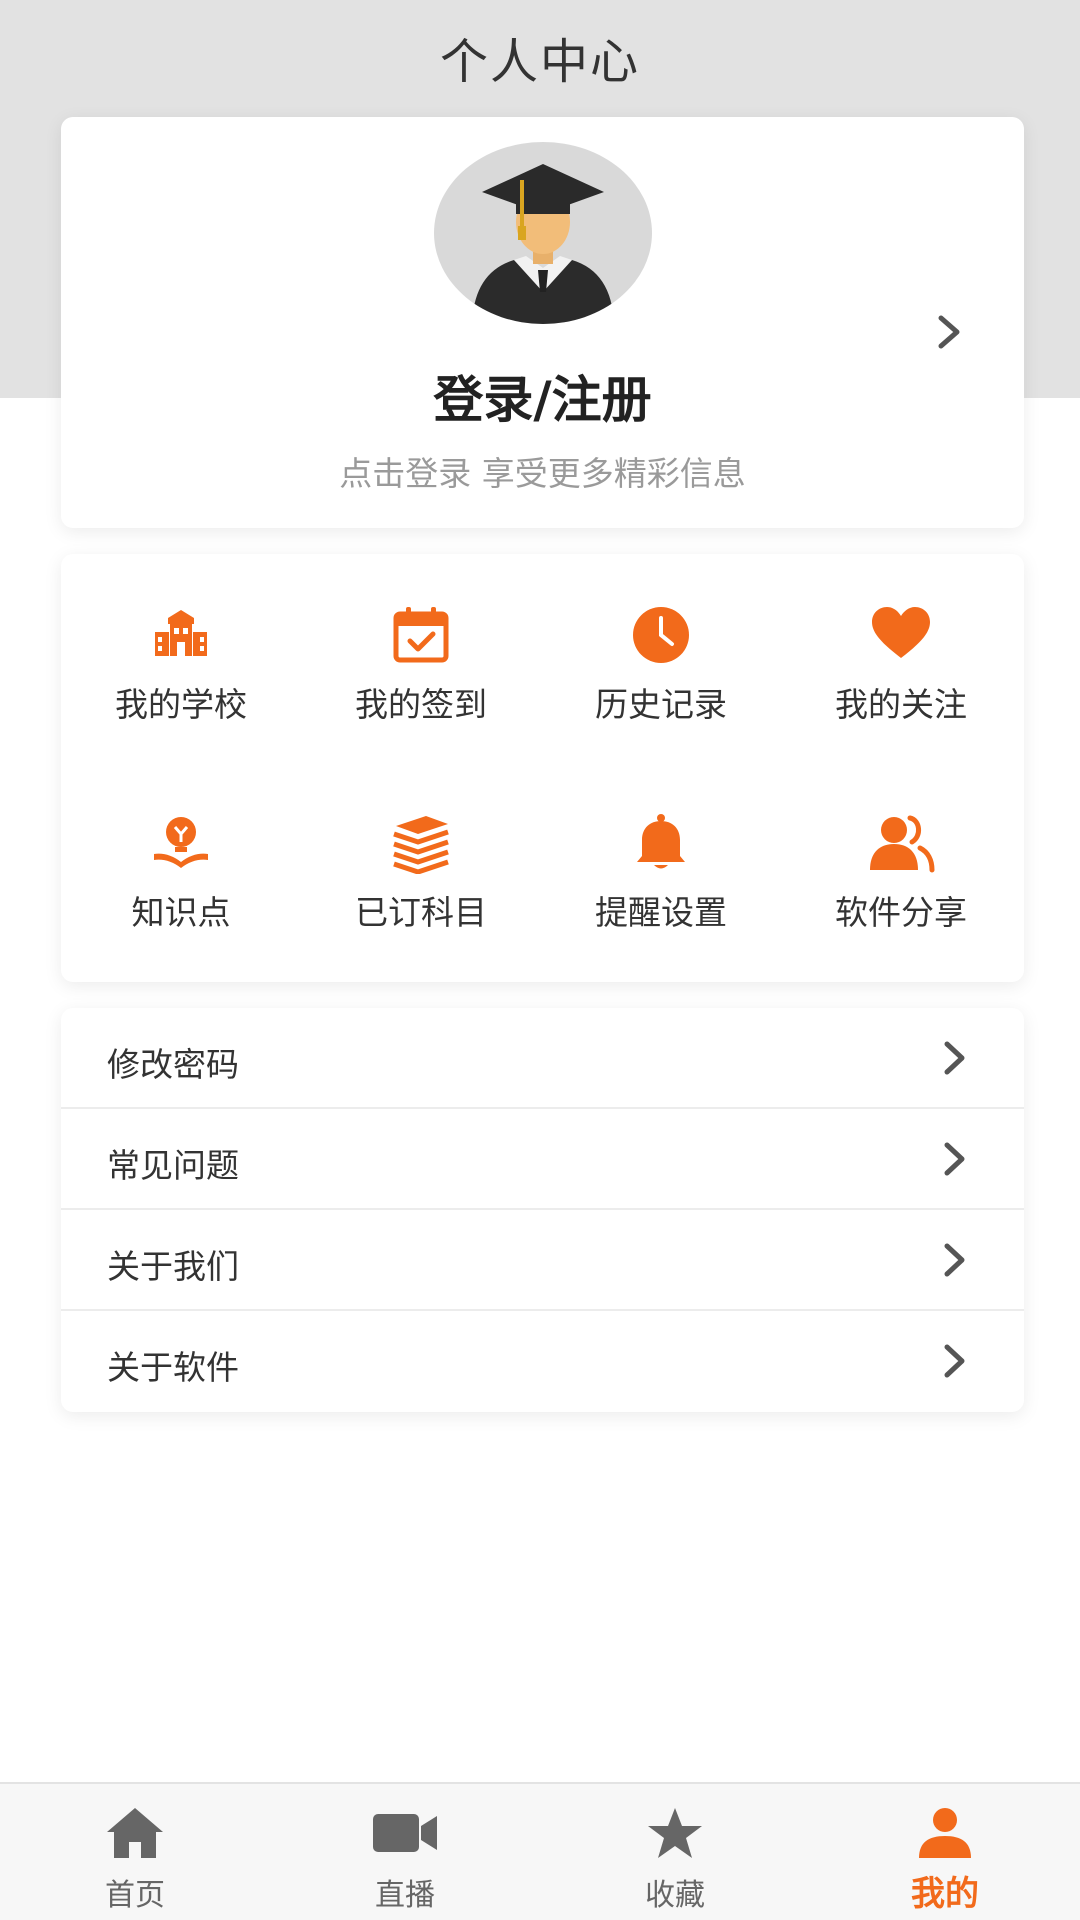  What do you see at coordinates (173, 1165) in the screenshot?
I see `list-item-label: 常见问题` at bounding box center [173, 1165].